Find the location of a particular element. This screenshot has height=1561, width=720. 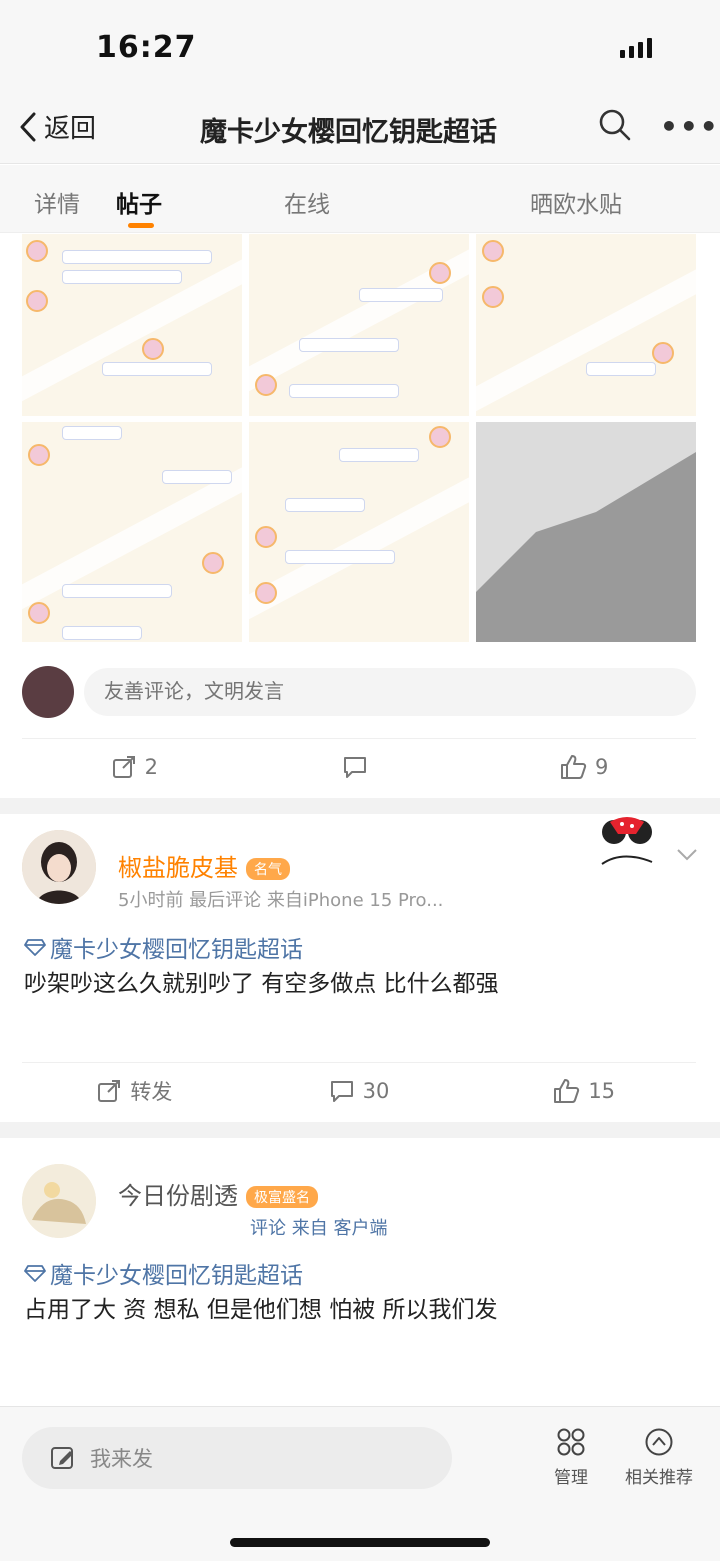

related-button: 相关推荐 is located at coordinates (659, 1457).